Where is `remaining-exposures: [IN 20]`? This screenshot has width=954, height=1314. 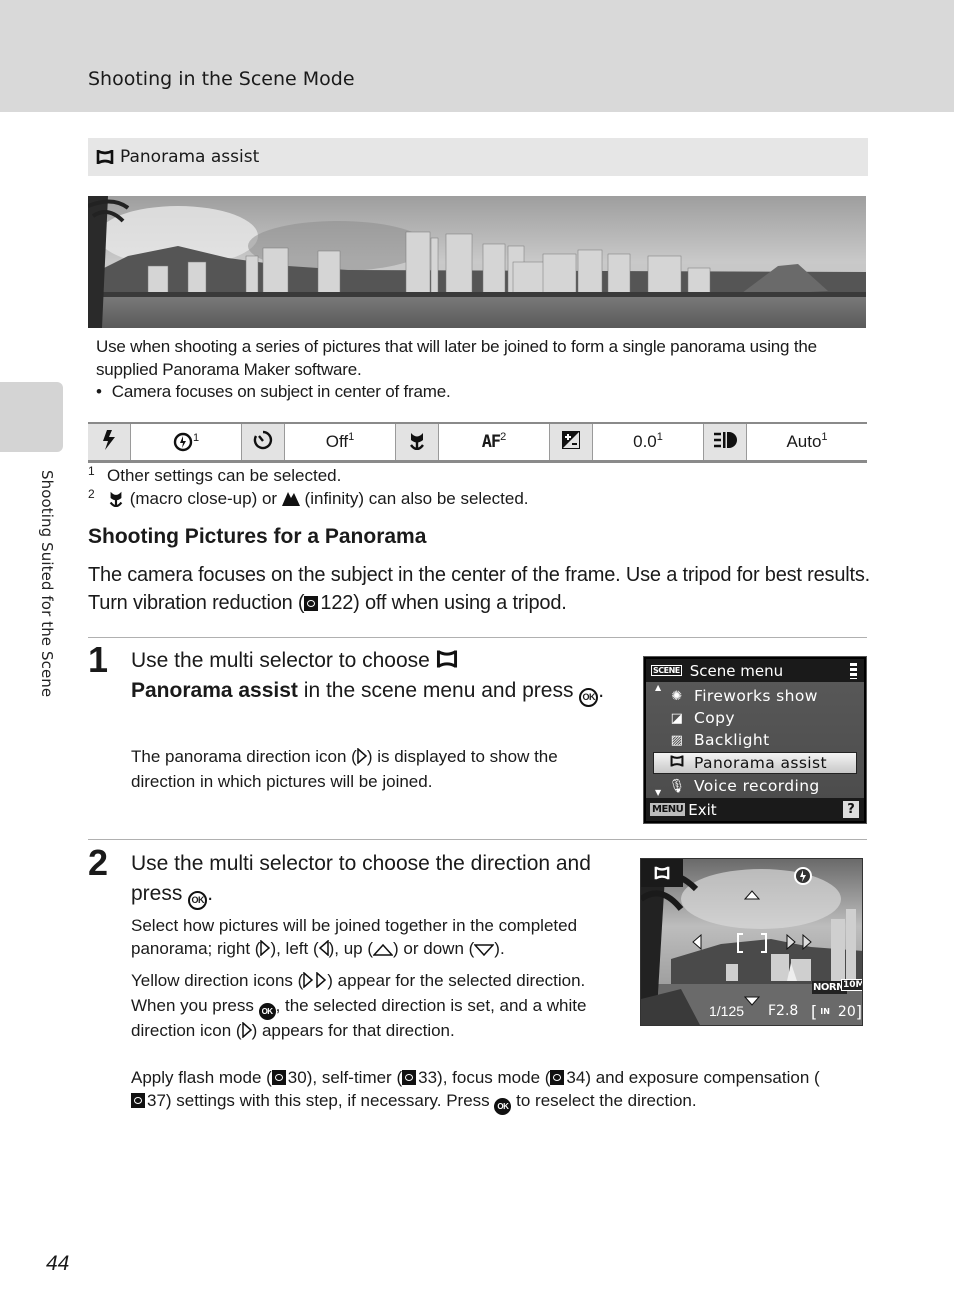
remaining-exposures: [IN 20] is located at coordinates (836, 1011).